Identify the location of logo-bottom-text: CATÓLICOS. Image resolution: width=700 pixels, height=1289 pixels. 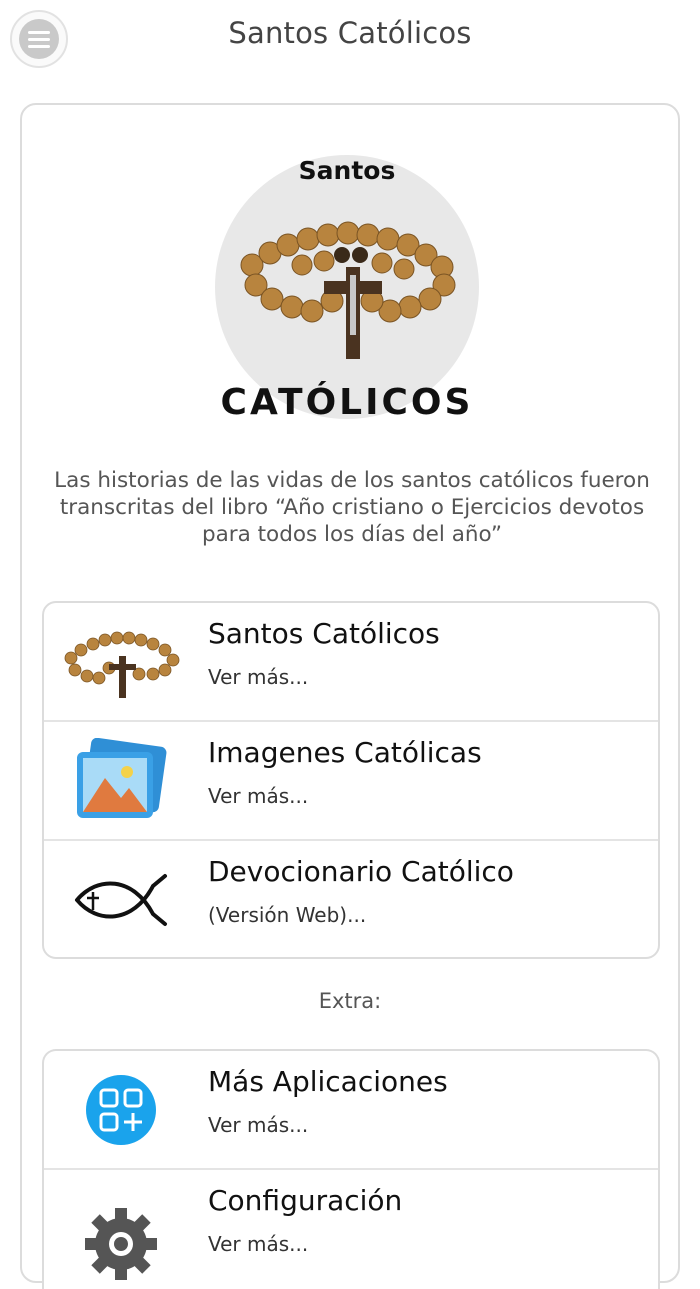
(347, 402).